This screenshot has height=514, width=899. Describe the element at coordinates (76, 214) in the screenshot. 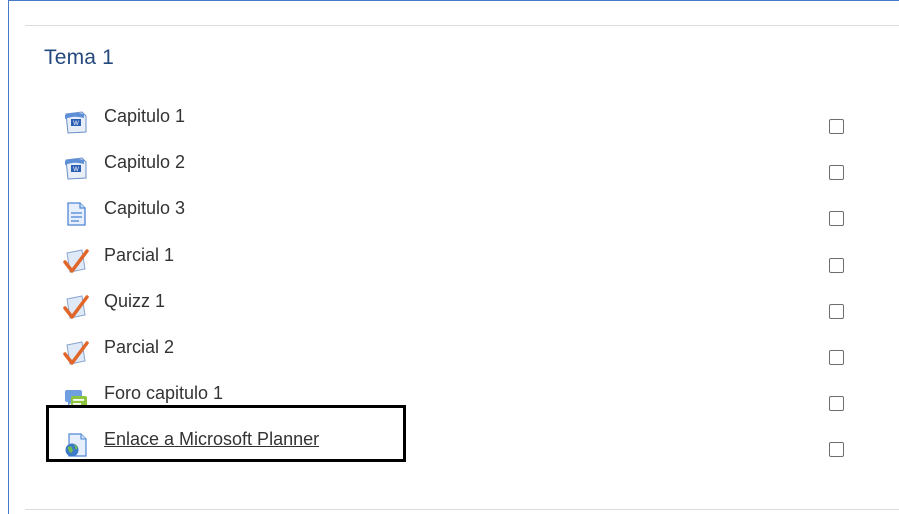

I see `page-document-icon` at that location.